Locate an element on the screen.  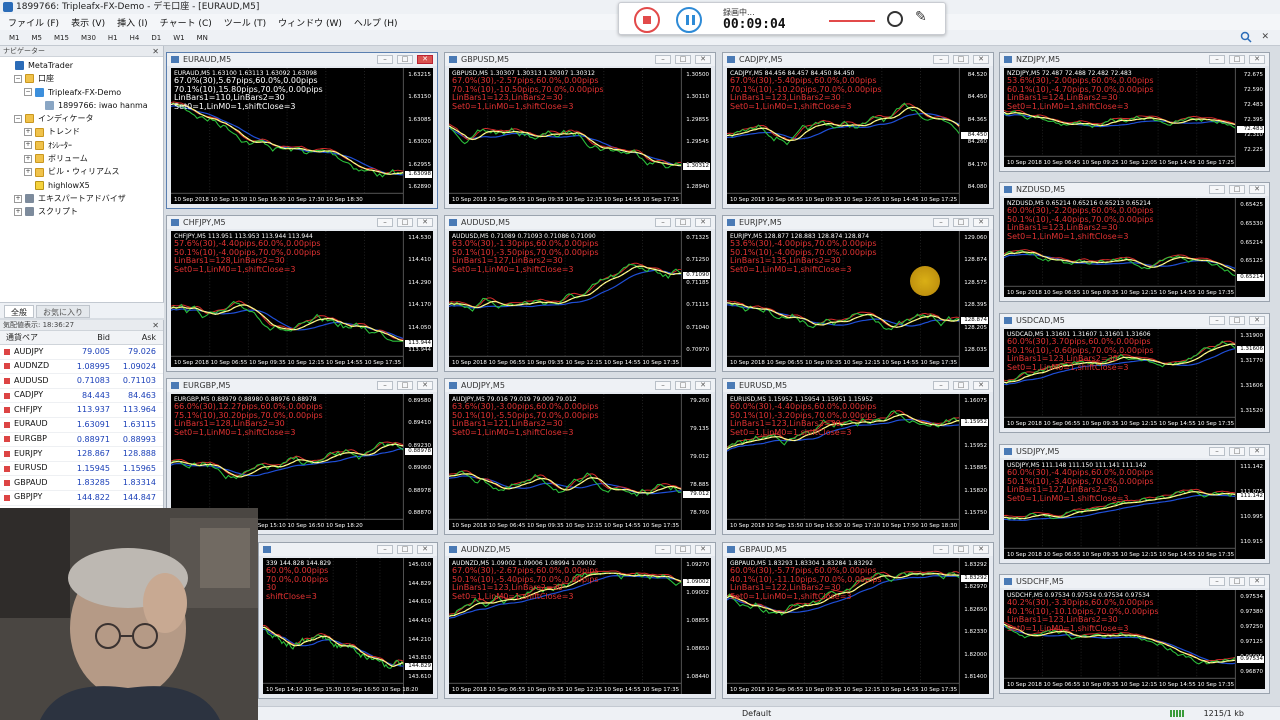
navigator-item: + トレンド is located at coordinates (81, 131).